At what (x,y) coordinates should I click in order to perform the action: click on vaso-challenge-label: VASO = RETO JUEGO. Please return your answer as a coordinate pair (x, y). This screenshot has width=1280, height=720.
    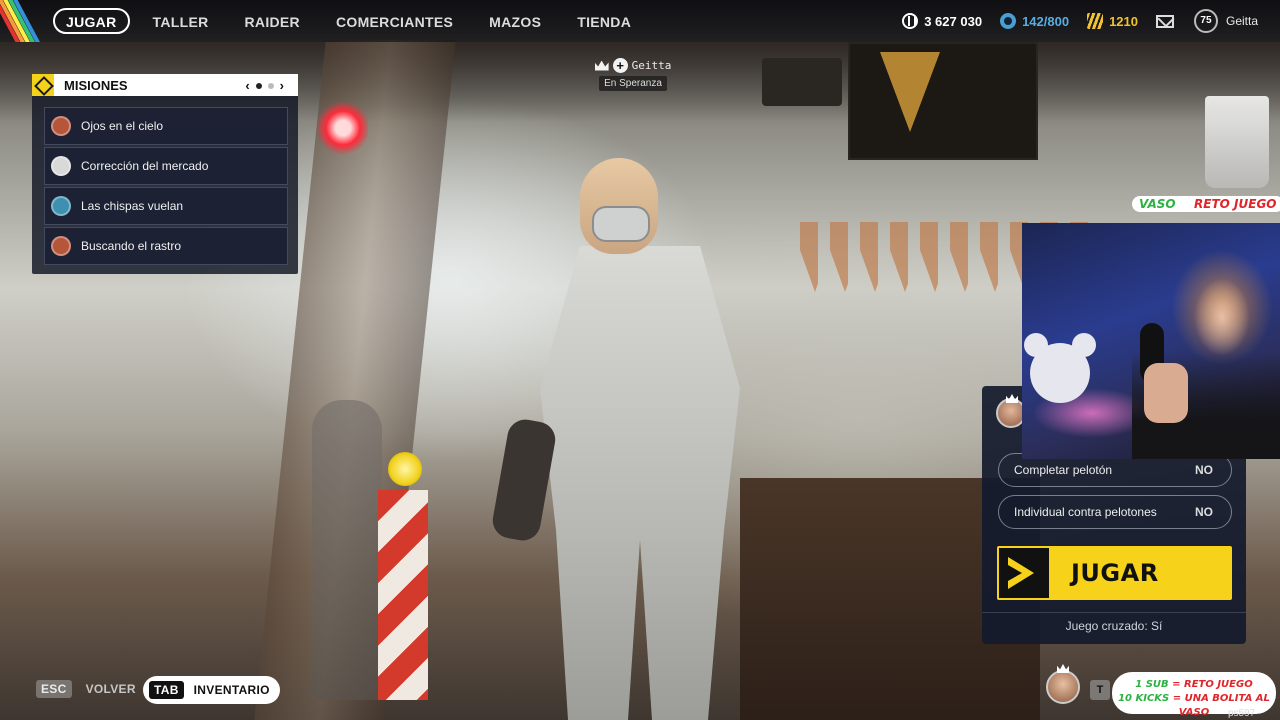
    Looking at the image, I should click on (1206, 204).